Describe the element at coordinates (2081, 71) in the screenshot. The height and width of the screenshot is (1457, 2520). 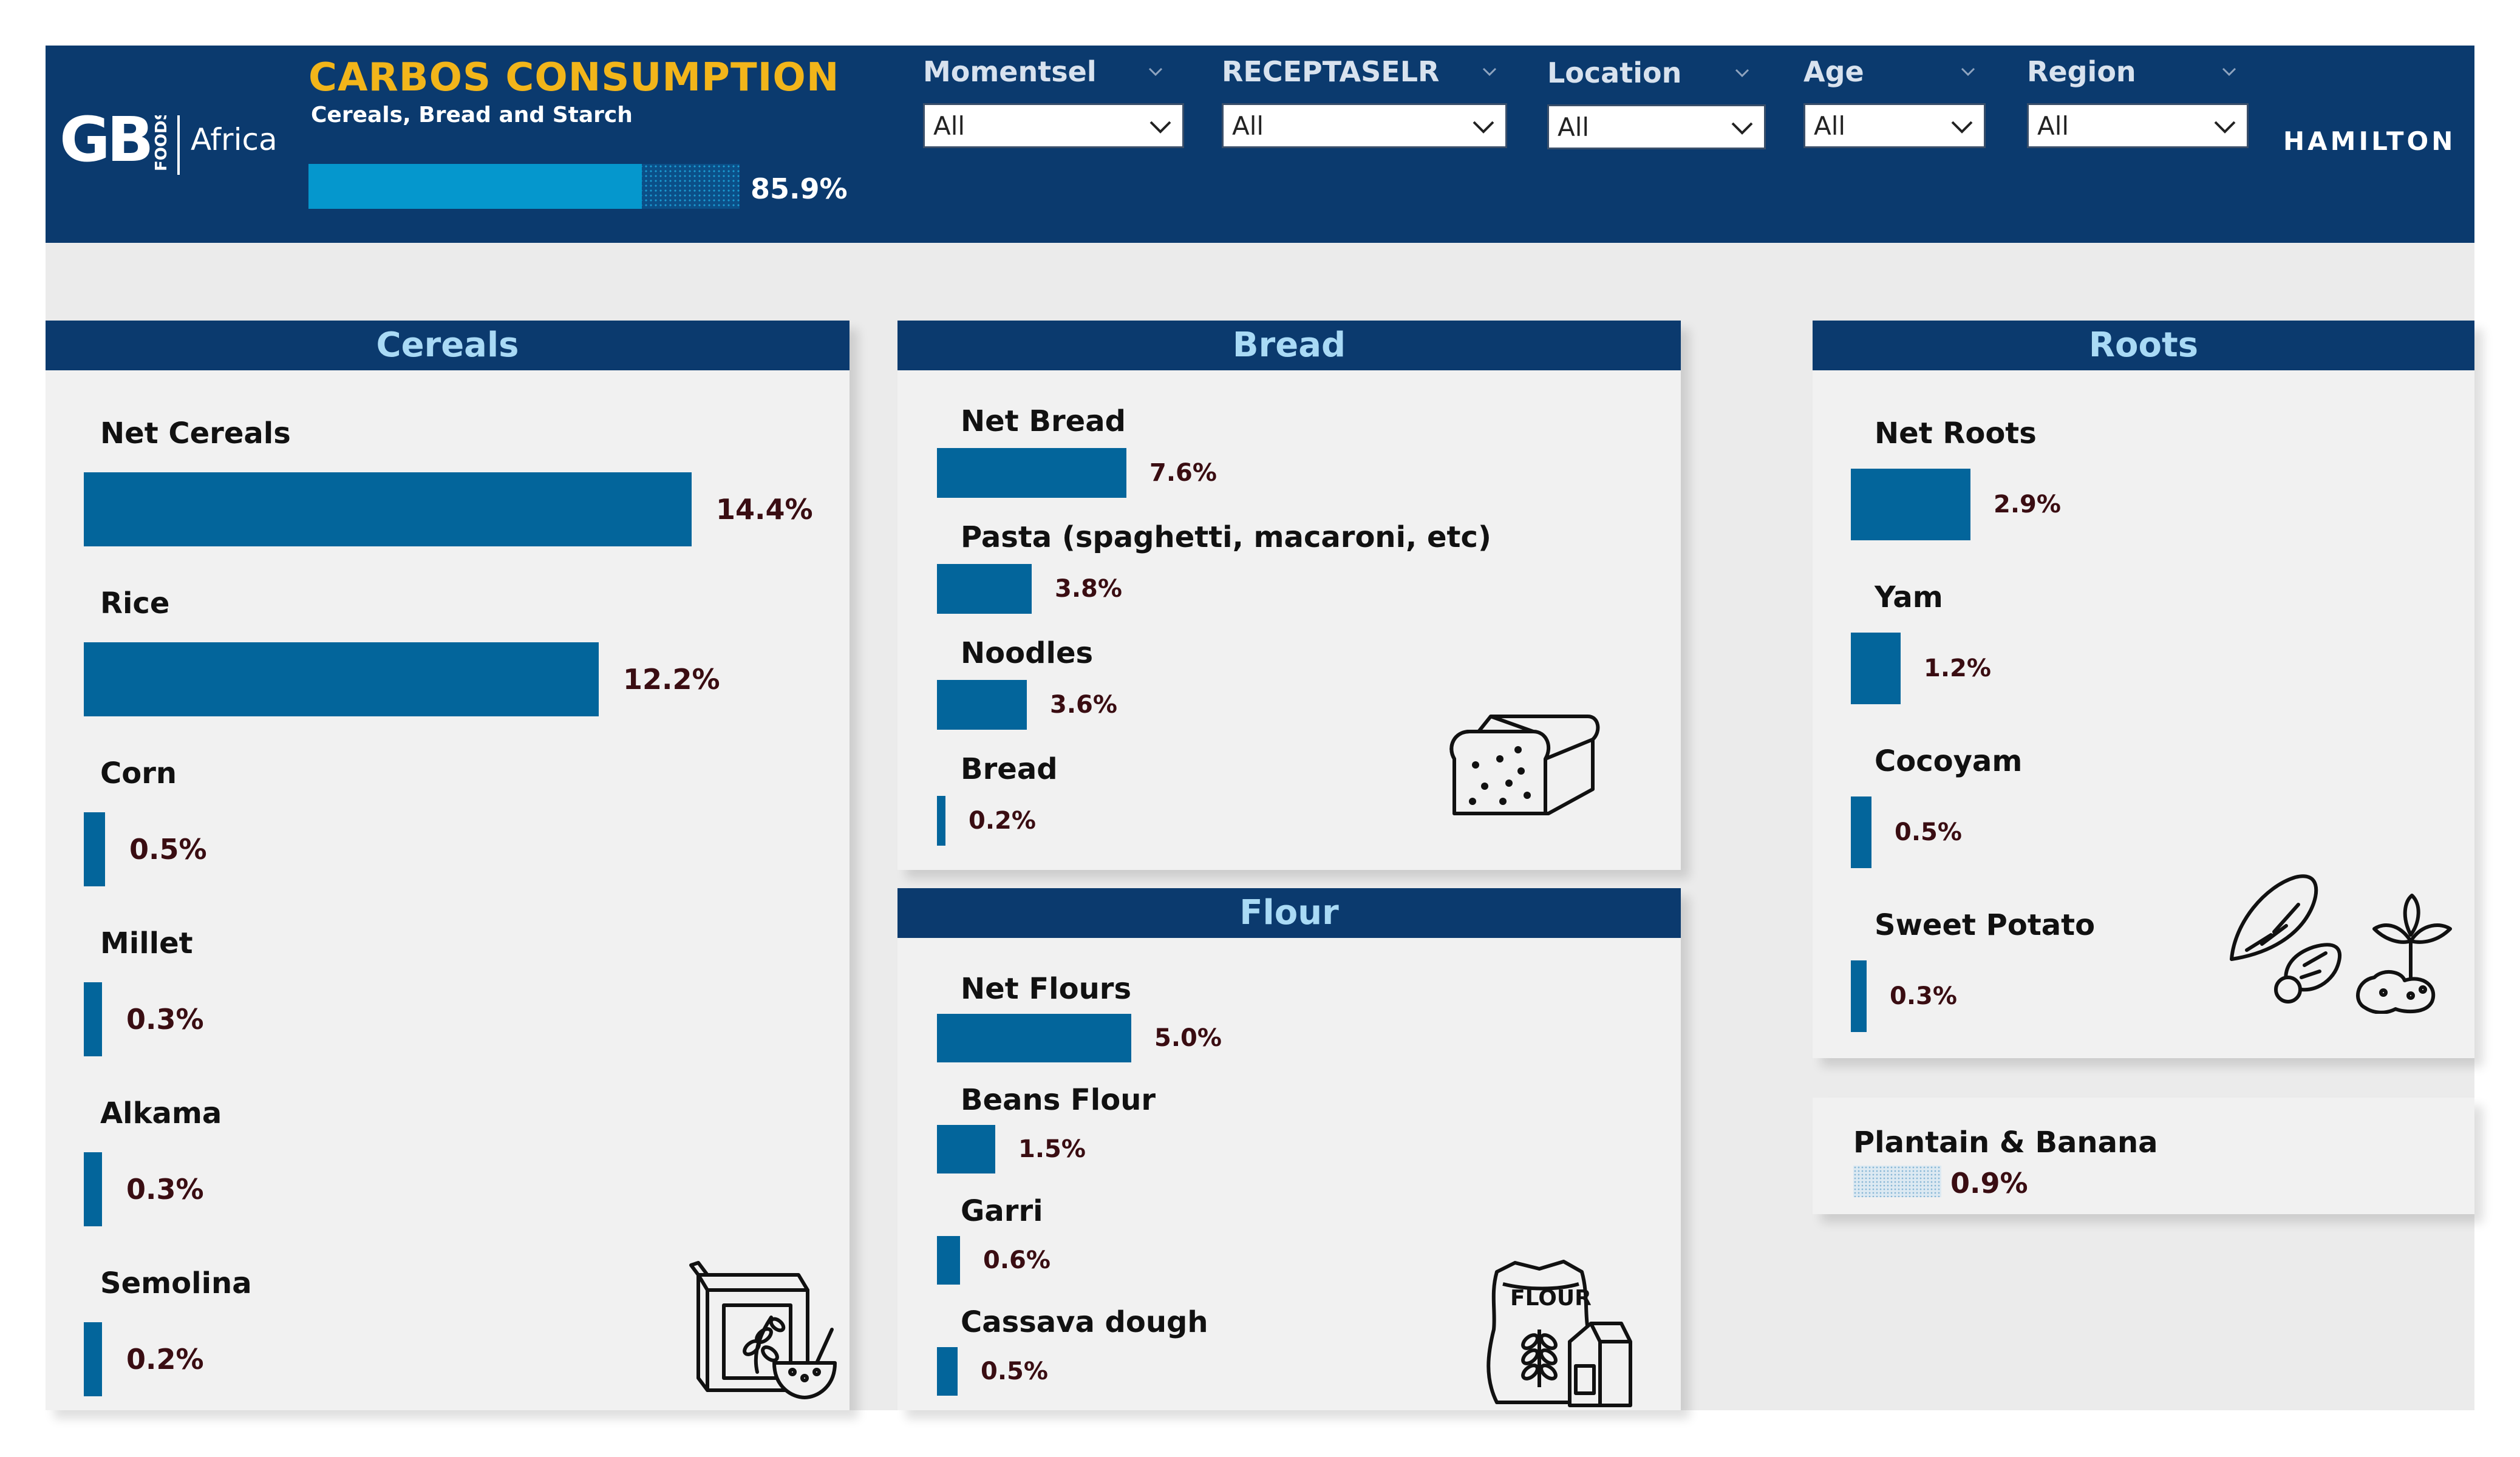
I see `filter-label: Region` at that location.